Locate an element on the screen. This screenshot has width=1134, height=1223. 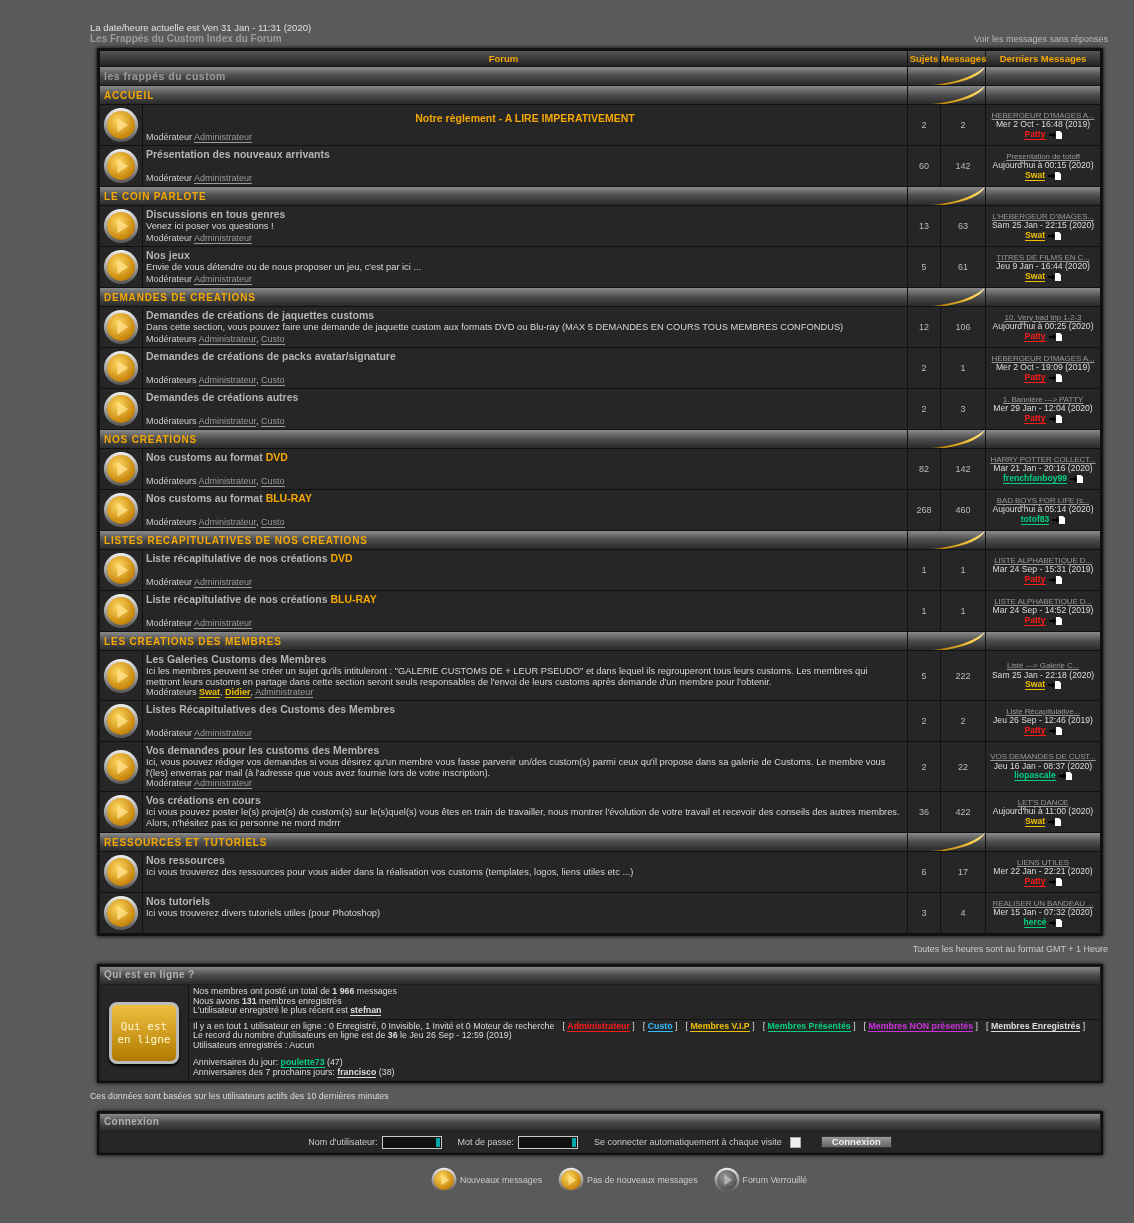
user-link: hercé is located at coordinates (1035, 922).